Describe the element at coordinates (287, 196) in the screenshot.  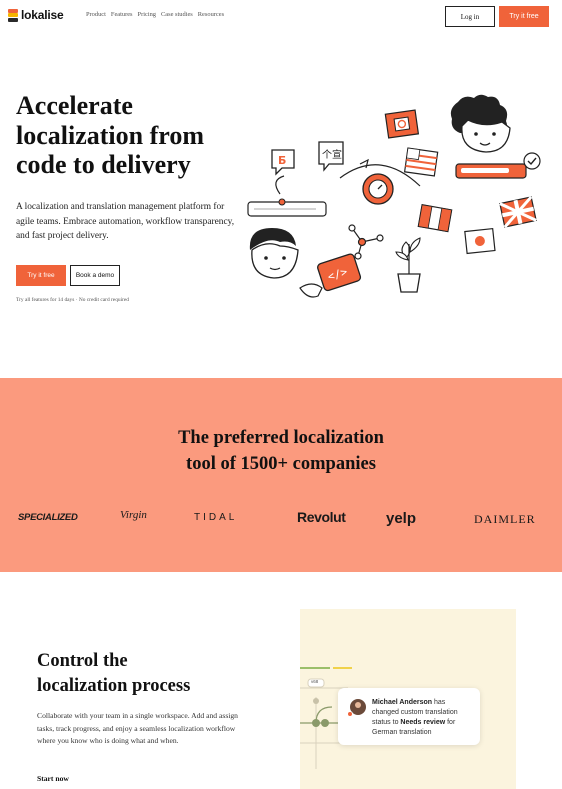
I see `text-field-icon` at that location.